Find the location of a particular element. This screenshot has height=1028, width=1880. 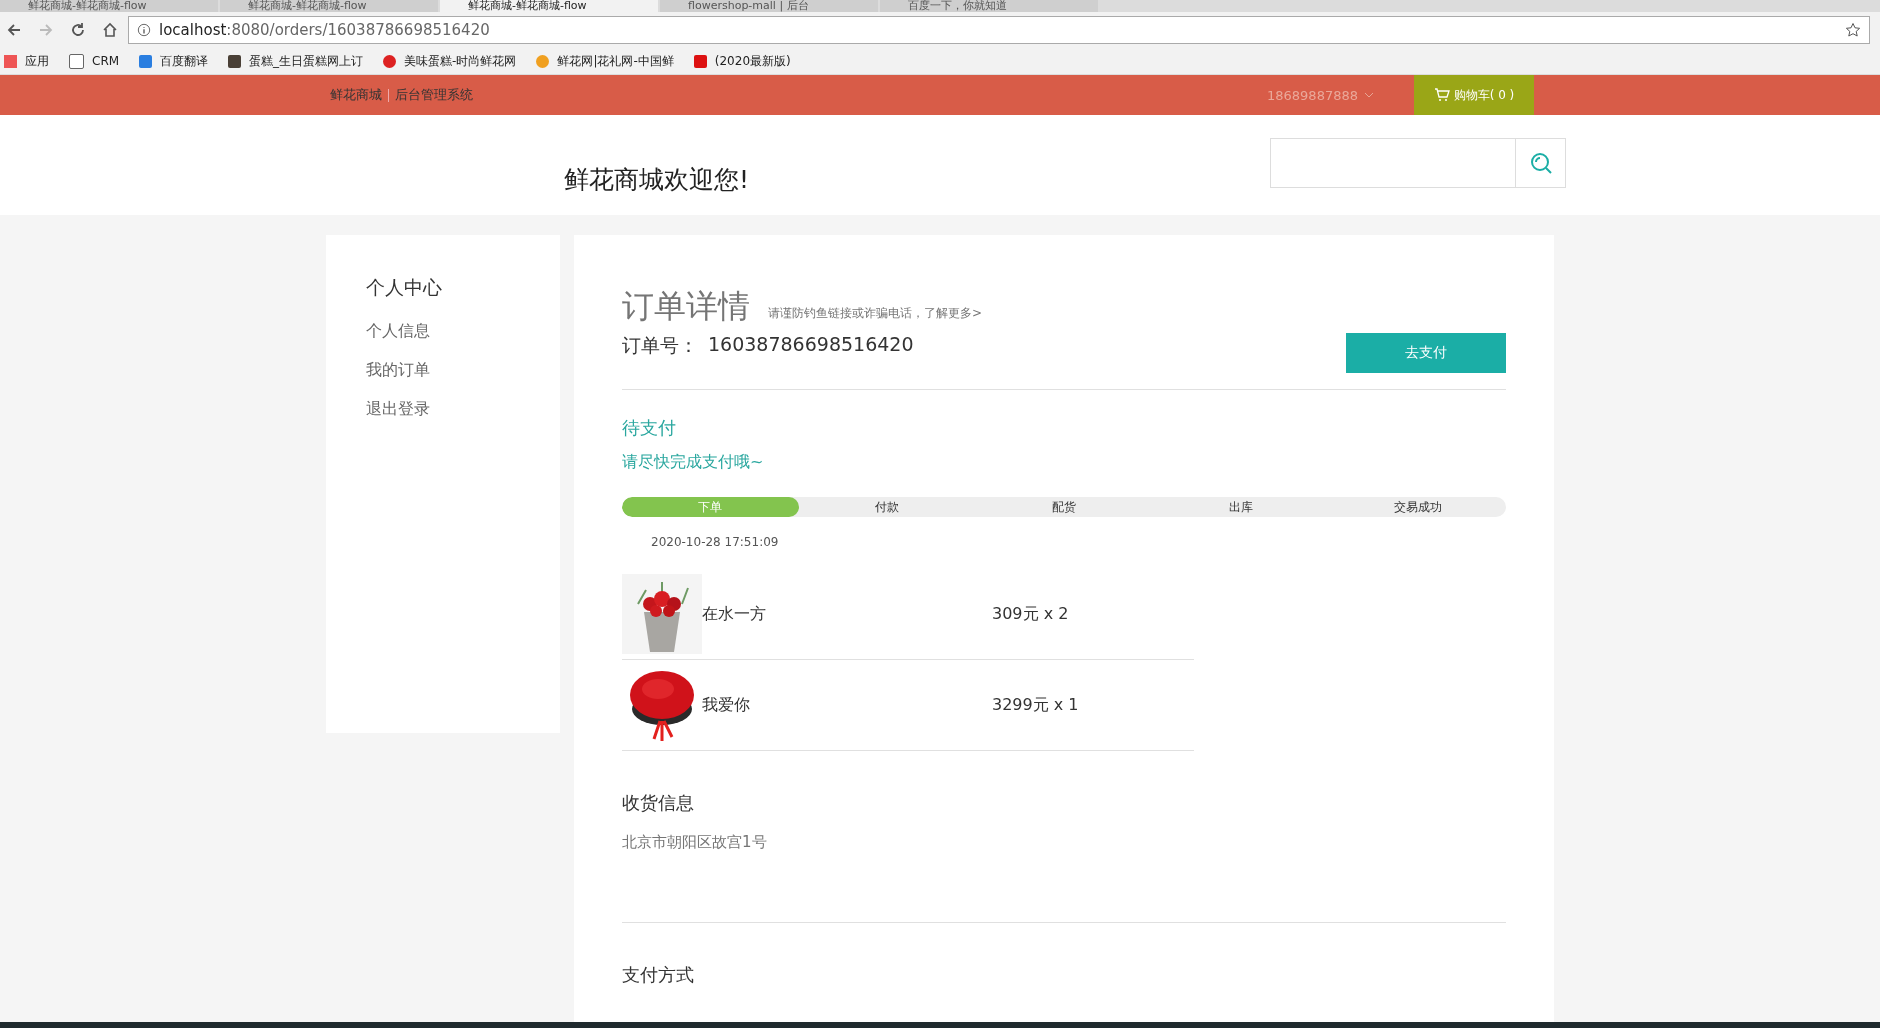

sidebar-item: 我的订单 is located at coordinates (398, 370).